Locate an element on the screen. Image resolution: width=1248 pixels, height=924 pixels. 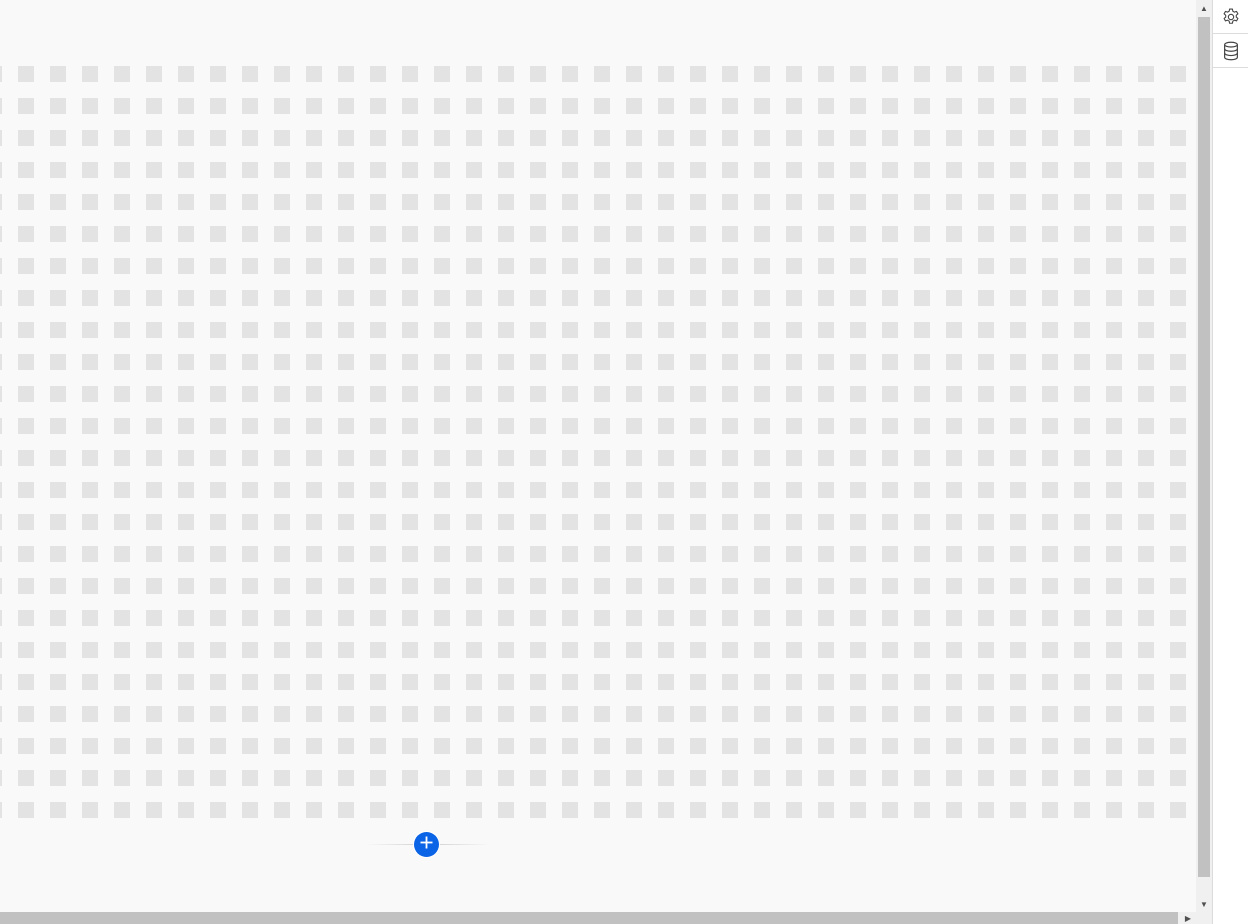
horizontal-scroll-thumb is located at coordinates (589, 918).